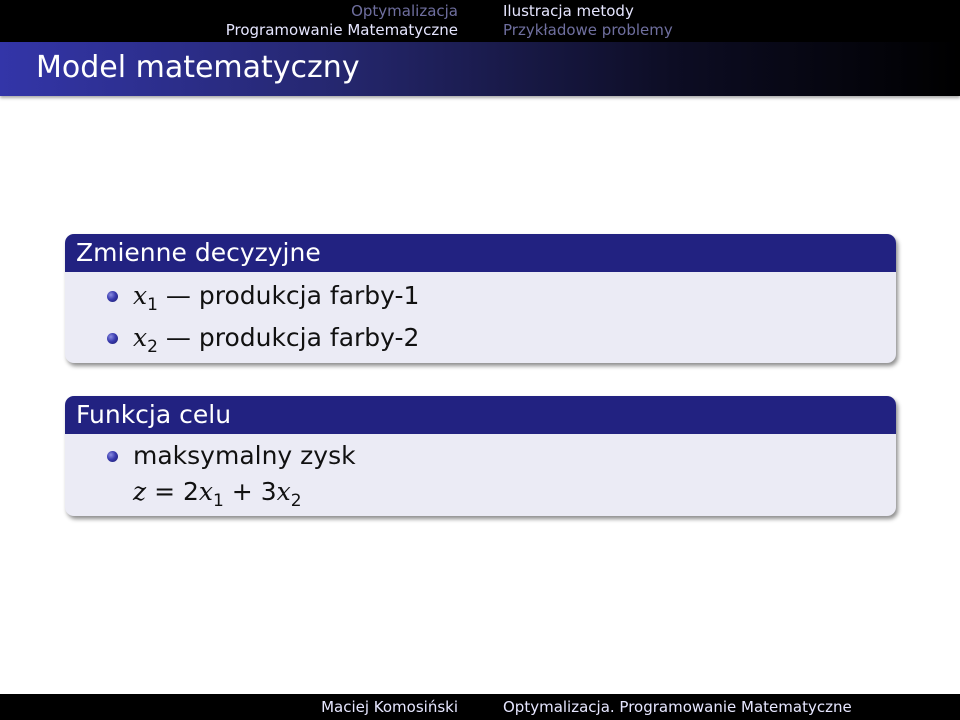 This screenshot has width=960, height=720. Describe the element at coordinates (152, 305) in the screenshot. I see `variable-subscript: 1` at that location.